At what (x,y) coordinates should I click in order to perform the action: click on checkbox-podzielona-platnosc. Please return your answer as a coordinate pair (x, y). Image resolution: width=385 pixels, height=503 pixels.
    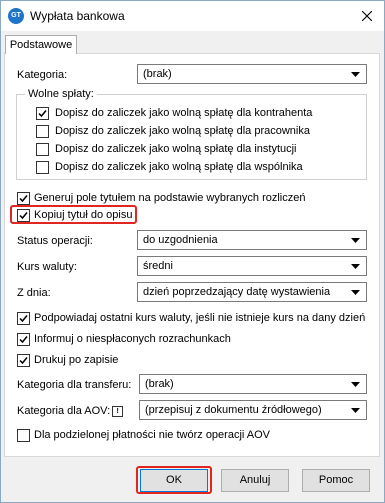
    Looking at the image, I should click on (23, 435).